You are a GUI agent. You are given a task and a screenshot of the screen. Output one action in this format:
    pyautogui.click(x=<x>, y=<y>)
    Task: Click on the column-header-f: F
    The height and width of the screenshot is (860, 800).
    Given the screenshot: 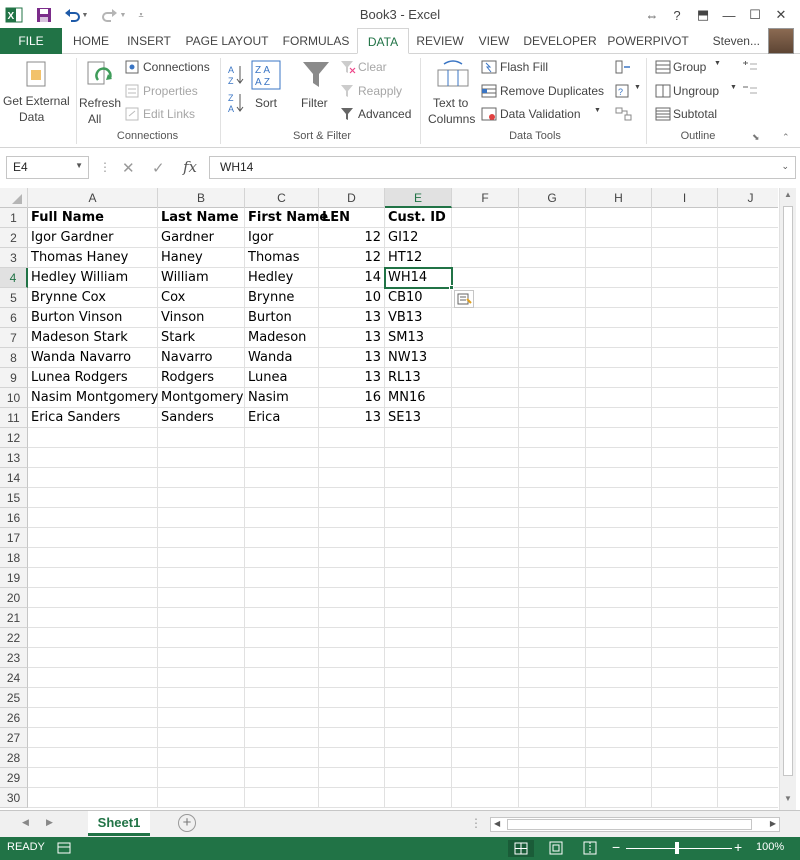 What is the action you would take?
    pyautogui.click(x=485, y=198)
    